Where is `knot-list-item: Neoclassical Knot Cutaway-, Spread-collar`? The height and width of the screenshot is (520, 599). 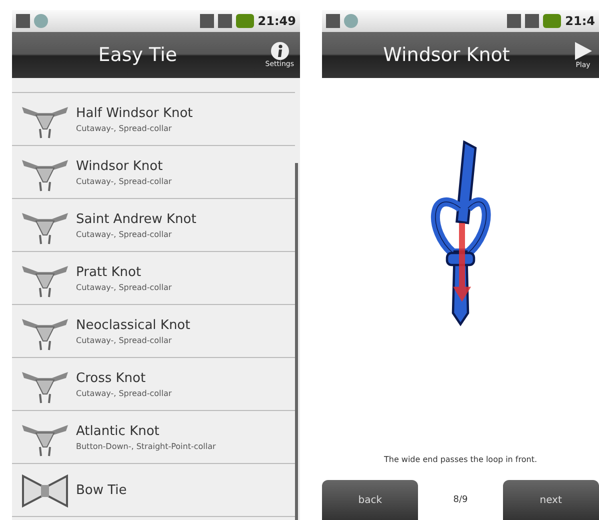
knot-list-item: Neoclassical Knot Cutaway-, Spread-collar is located at coordinates (153, 331).